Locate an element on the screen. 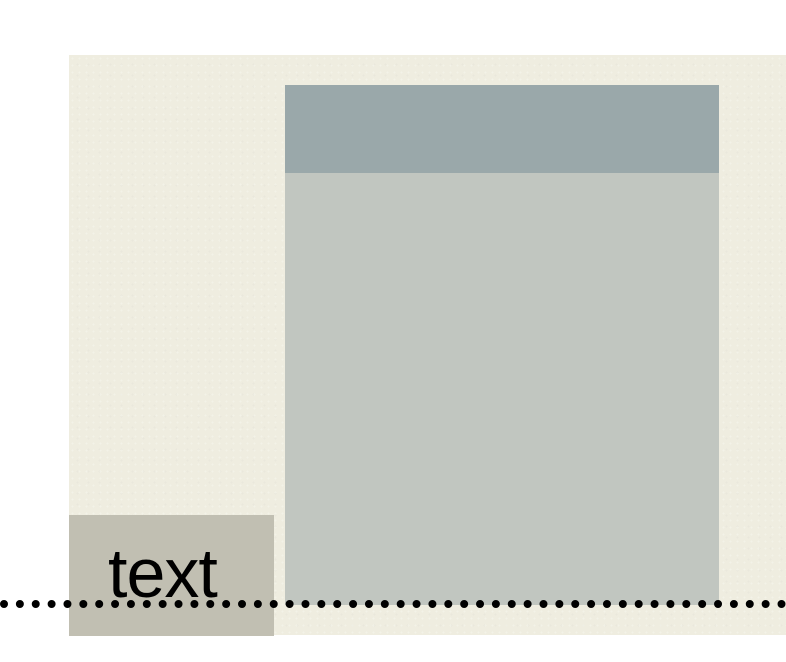 This screenshot has width=786, height=662. content-block-header is located at coordinates (502, 129).